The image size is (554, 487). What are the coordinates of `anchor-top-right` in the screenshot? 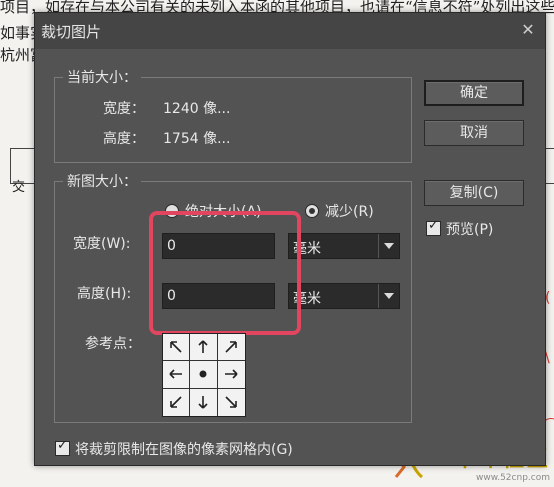 It's located at (231, 348).